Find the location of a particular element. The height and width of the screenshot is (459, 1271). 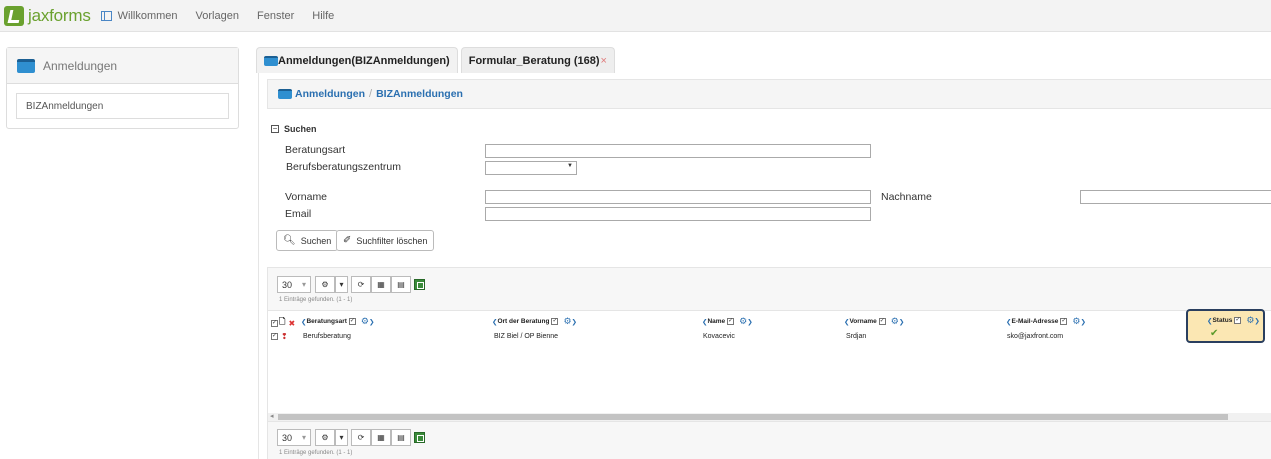

menu-fenster: Fenster is located at coordinates (275, 16).